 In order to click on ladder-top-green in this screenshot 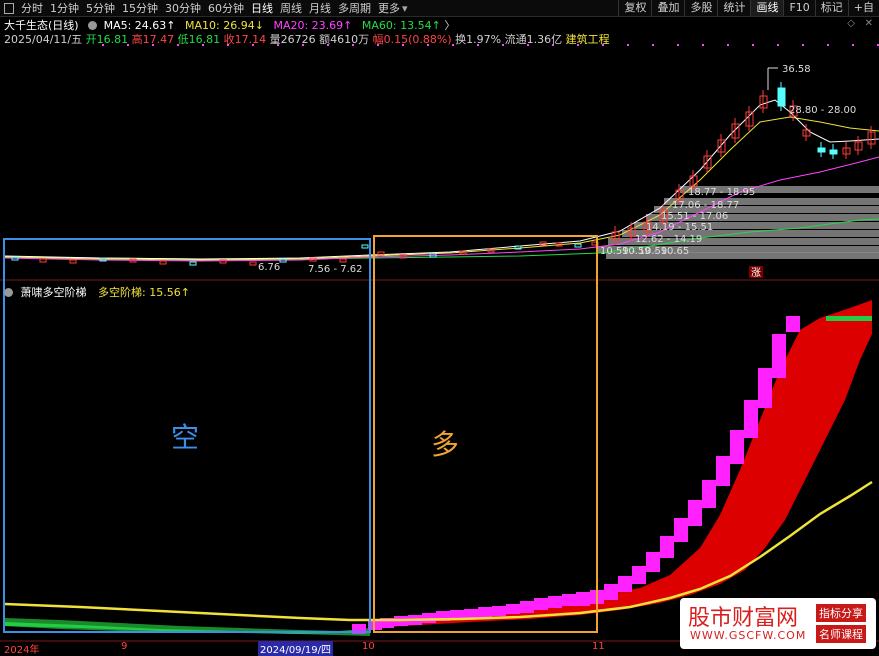, I will do `click(849, 318)`.